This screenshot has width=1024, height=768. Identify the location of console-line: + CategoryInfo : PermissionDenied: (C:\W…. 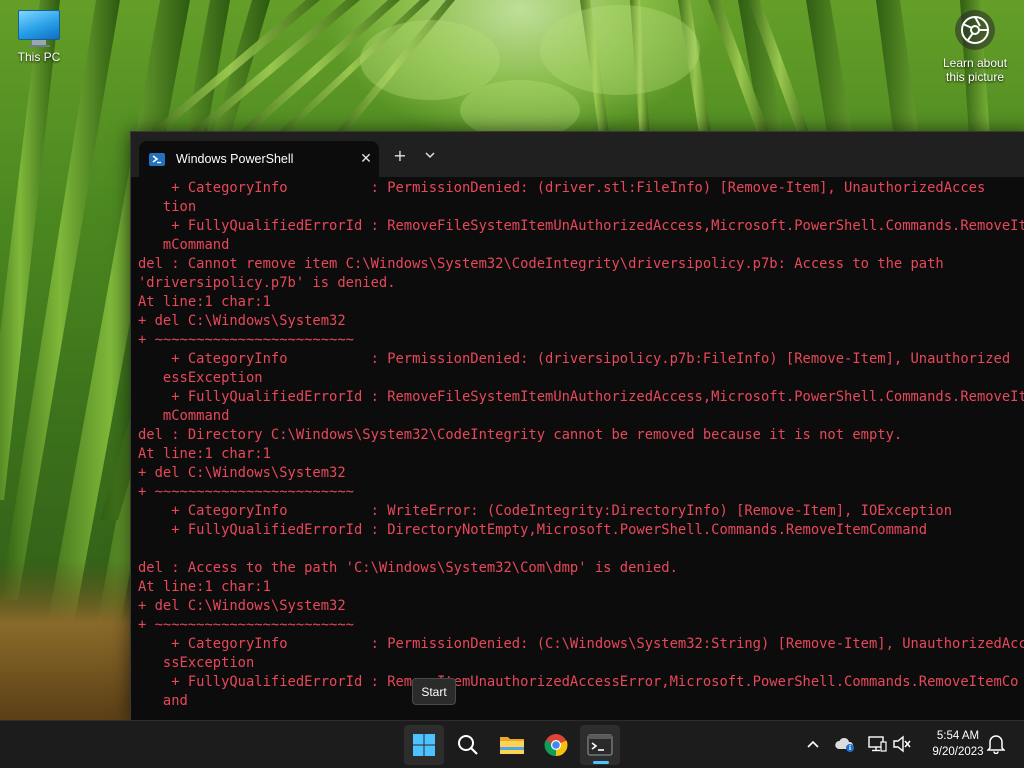
(581, 644).